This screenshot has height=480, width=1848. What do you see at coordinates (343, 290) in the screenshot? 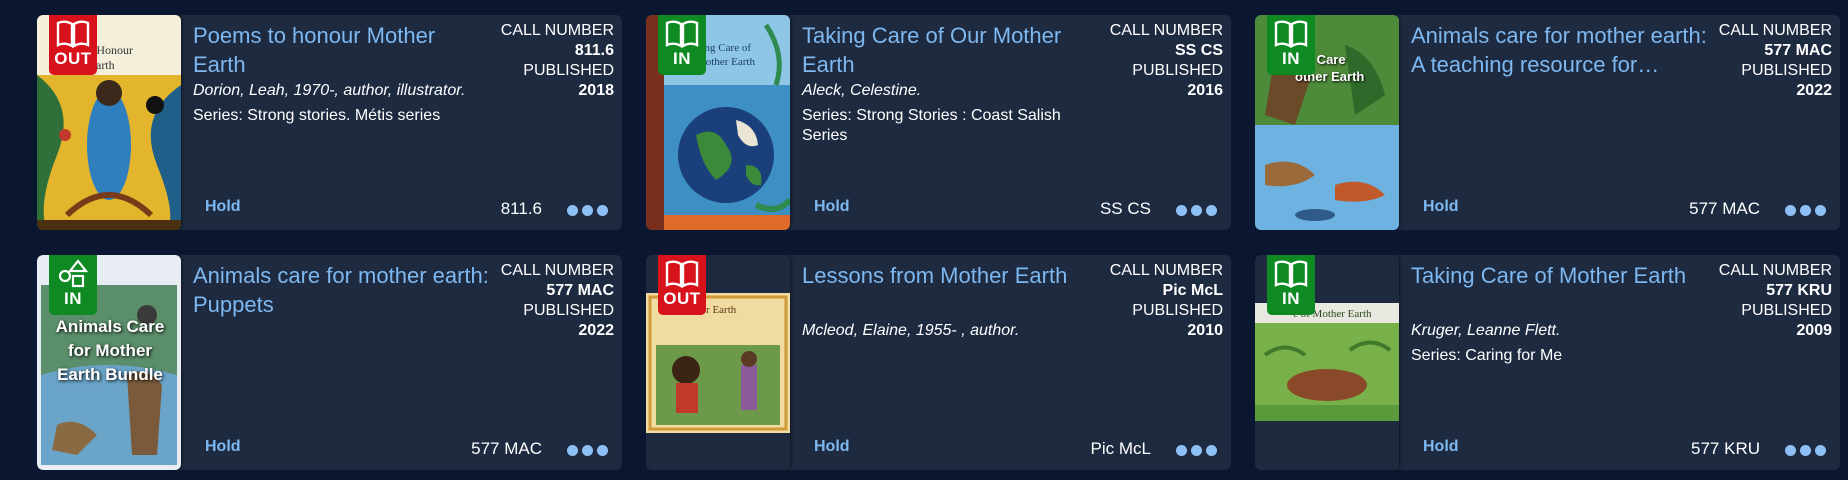
I see `result-title-link: Animals care for mother earth: Puppets` at bounding box center [343, 290].